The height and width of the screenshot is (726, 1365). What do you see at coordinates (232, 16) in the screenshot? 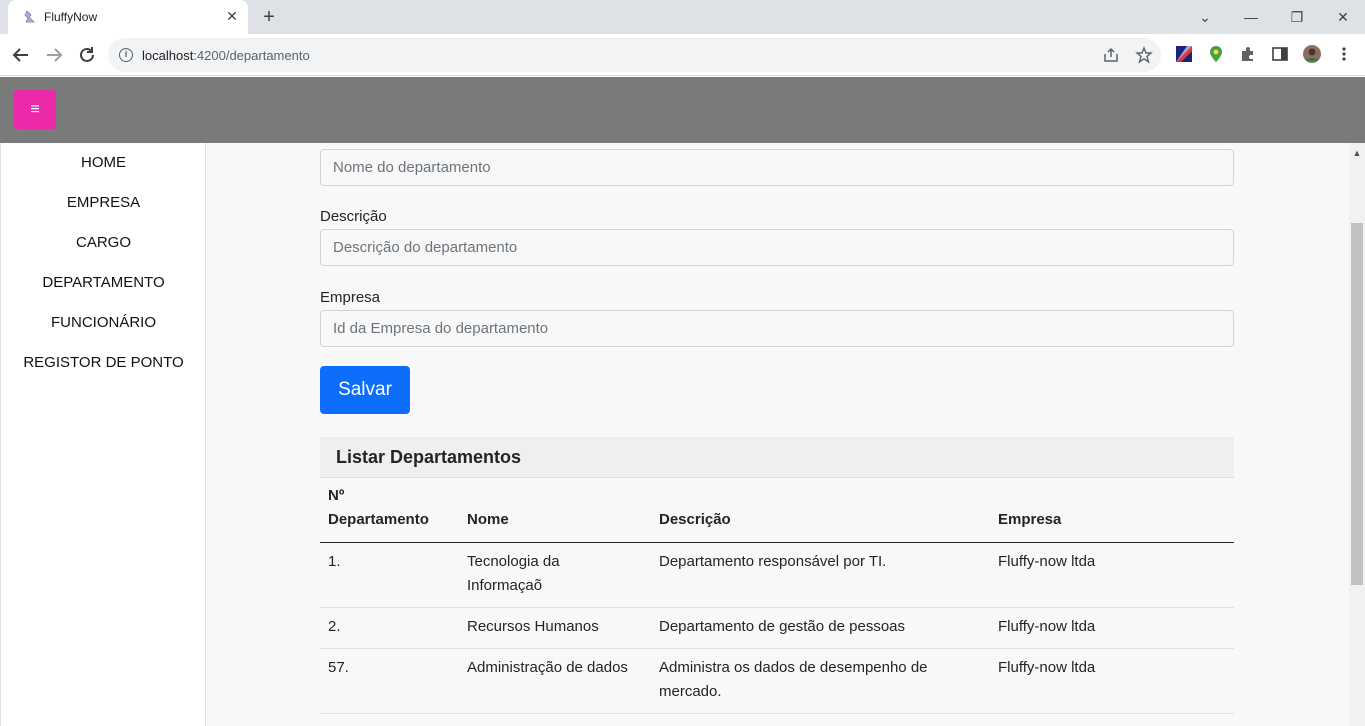
I see `tab-close-icon: ✕` at bounding box center [232, 16].